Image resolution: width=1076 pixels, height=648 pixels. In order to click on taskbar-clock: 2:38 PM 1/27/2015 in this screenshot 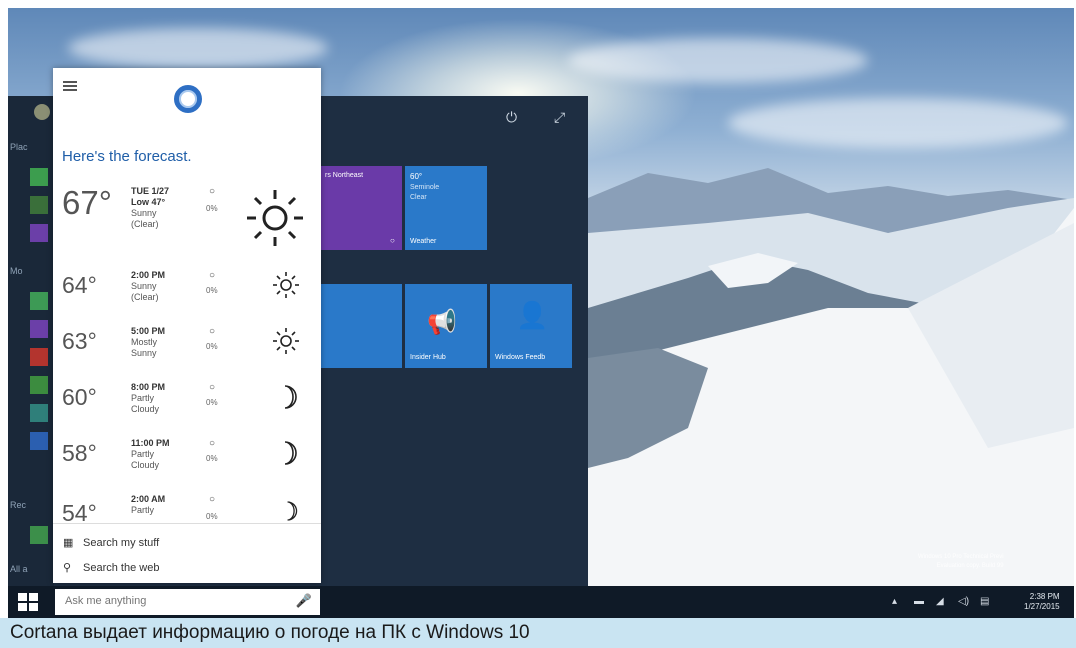, I will do `click(1042, 602)`.